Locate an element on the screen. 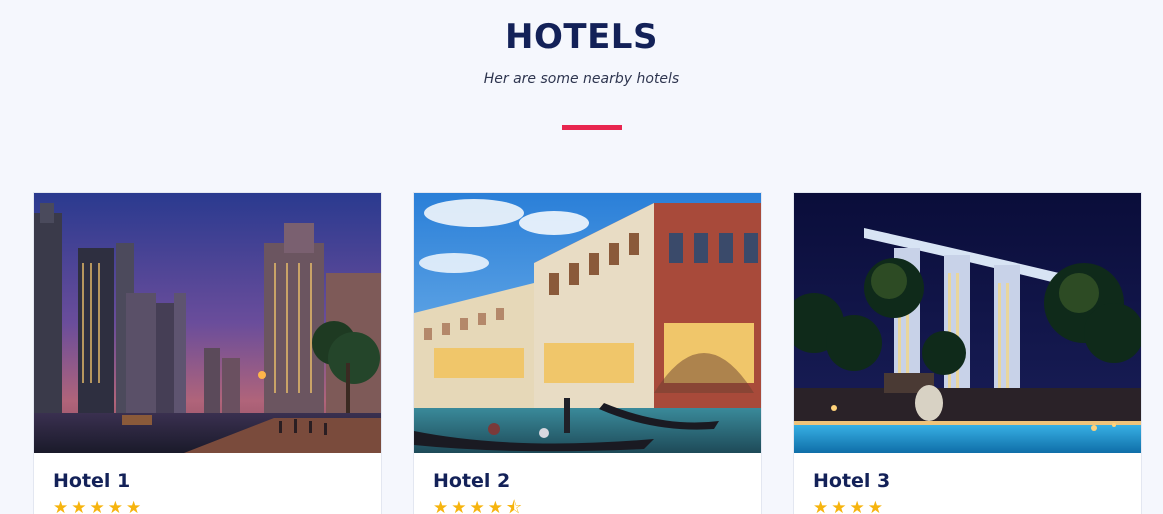 The image size is (1163, 514). star-half-icon: ⯪ is located at coordinates (514, 506).